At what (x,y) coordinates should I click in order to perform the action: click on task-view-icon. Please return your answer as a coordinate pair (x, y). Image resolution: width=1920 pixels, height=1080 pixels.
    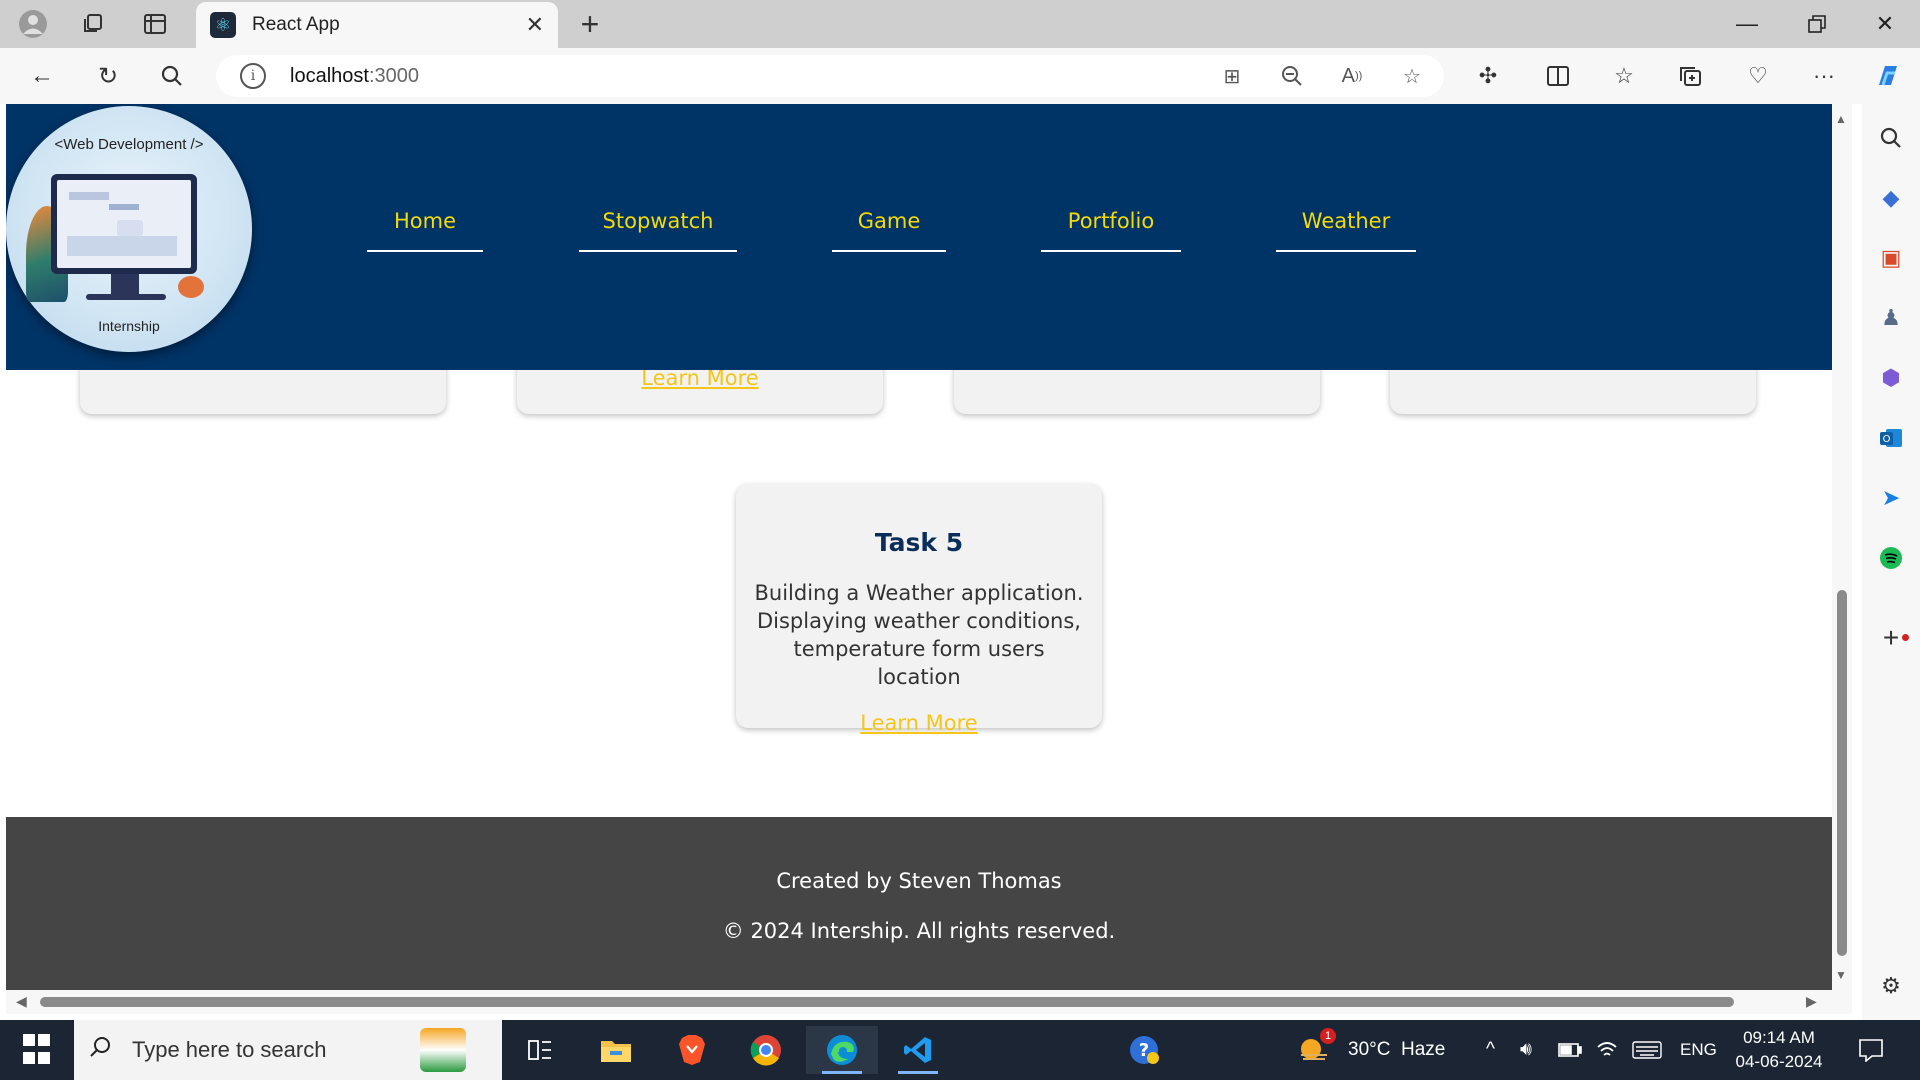
    Looking at the image, I should click on (540, 1050).